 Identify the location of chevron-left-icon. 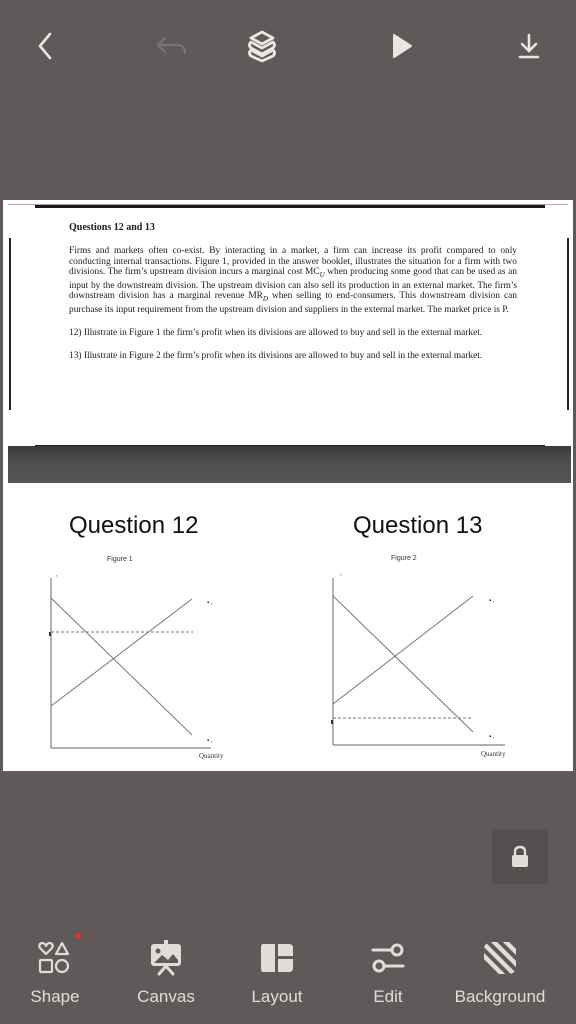
(45, 46).